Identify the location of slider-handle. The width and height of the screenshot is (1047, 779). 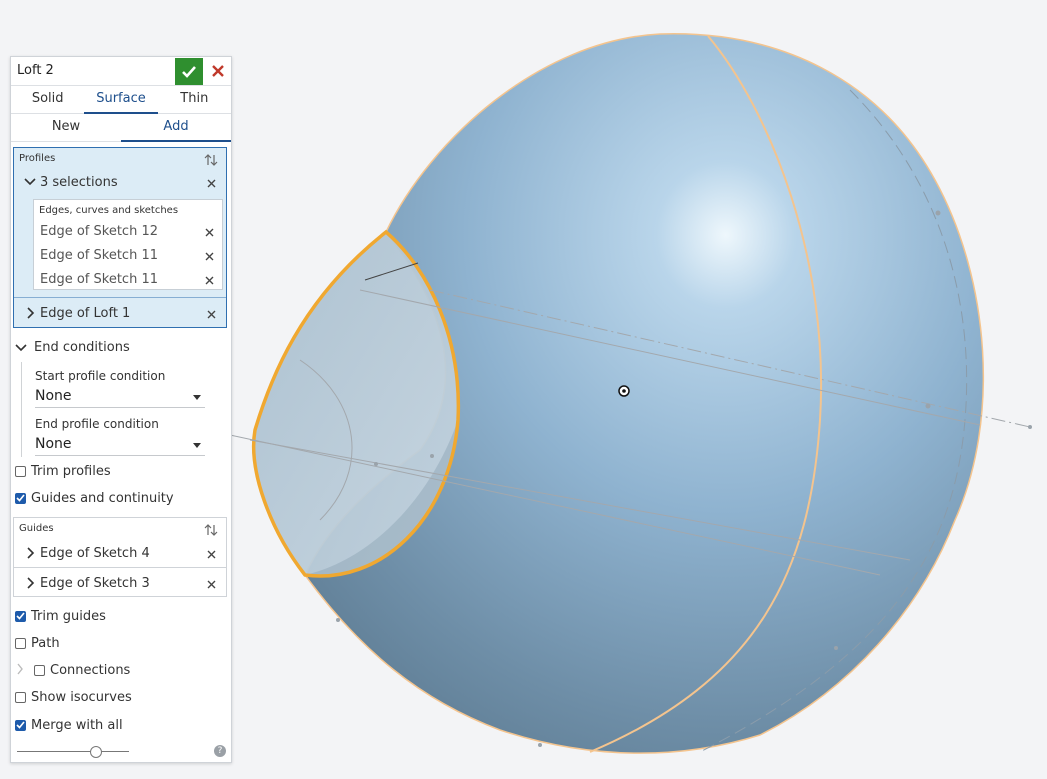
(96, 752).